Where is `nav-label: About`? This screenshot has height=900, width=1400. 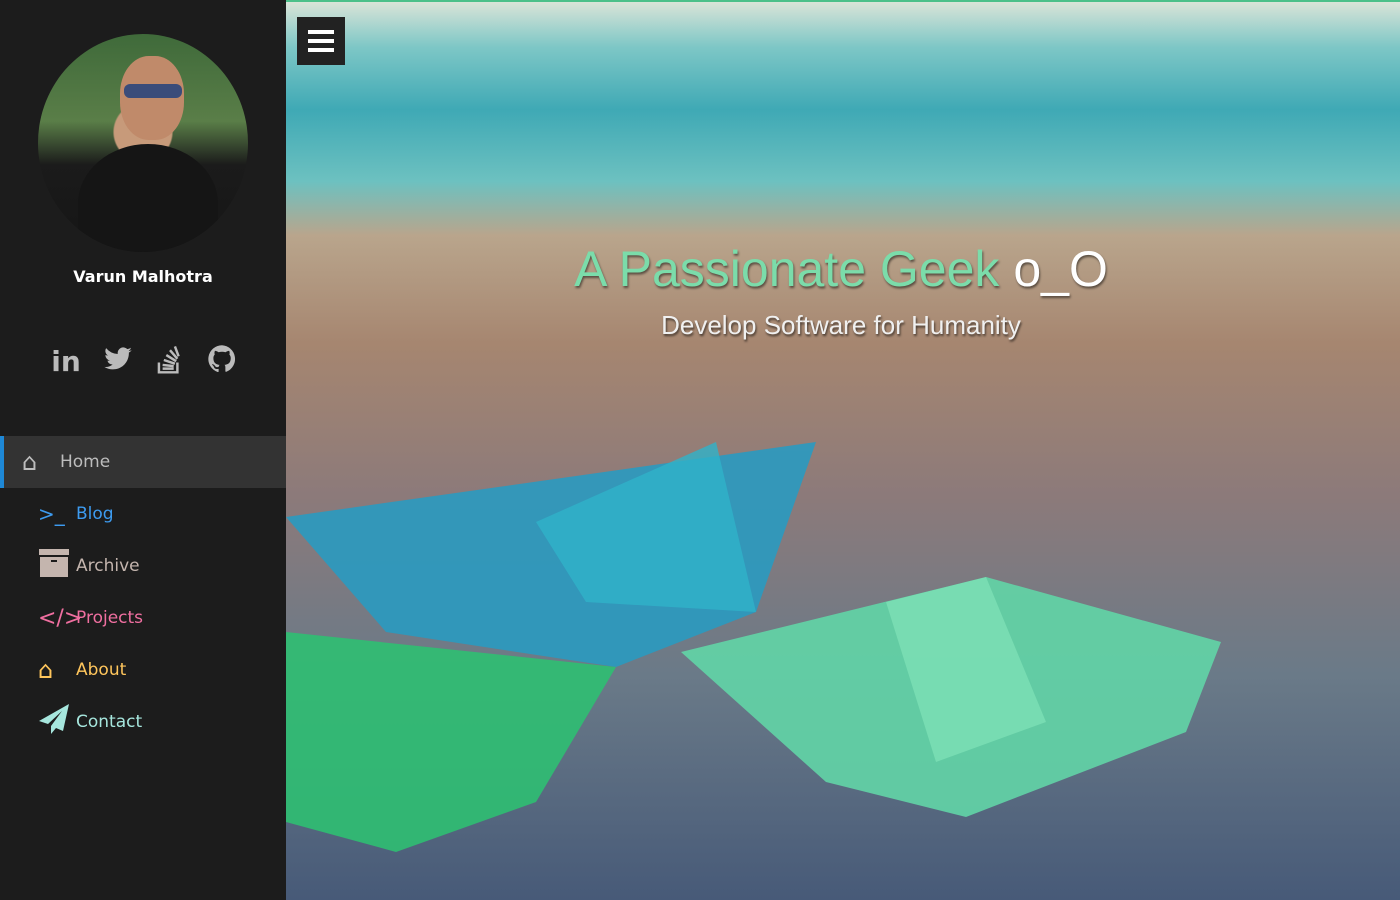 nav-label: About is located at coordinates (101, 670).